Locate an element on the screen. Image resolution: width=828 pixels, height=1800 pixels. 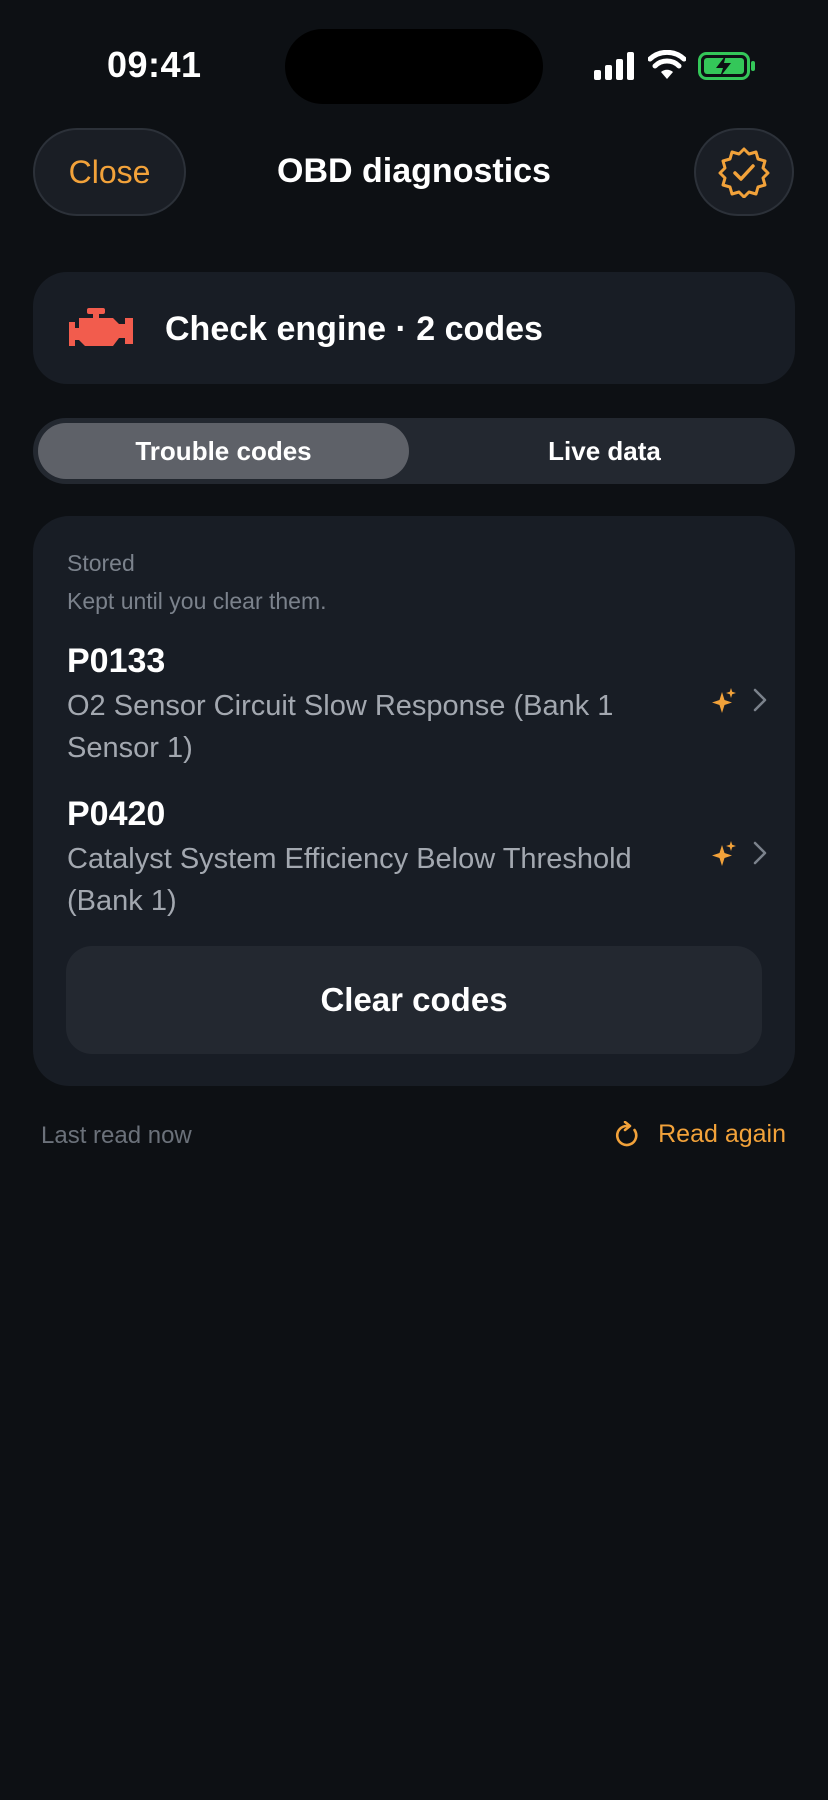
signal-icon is located at coordinates (614, 66).